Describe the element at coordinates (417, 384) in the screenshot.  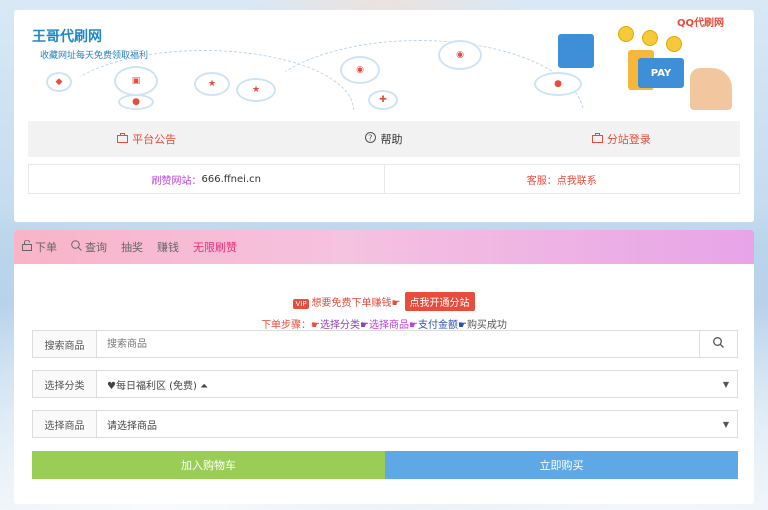
I see `category-select: ♥每日福利区 (免费) ⏶ ▼` at that location.